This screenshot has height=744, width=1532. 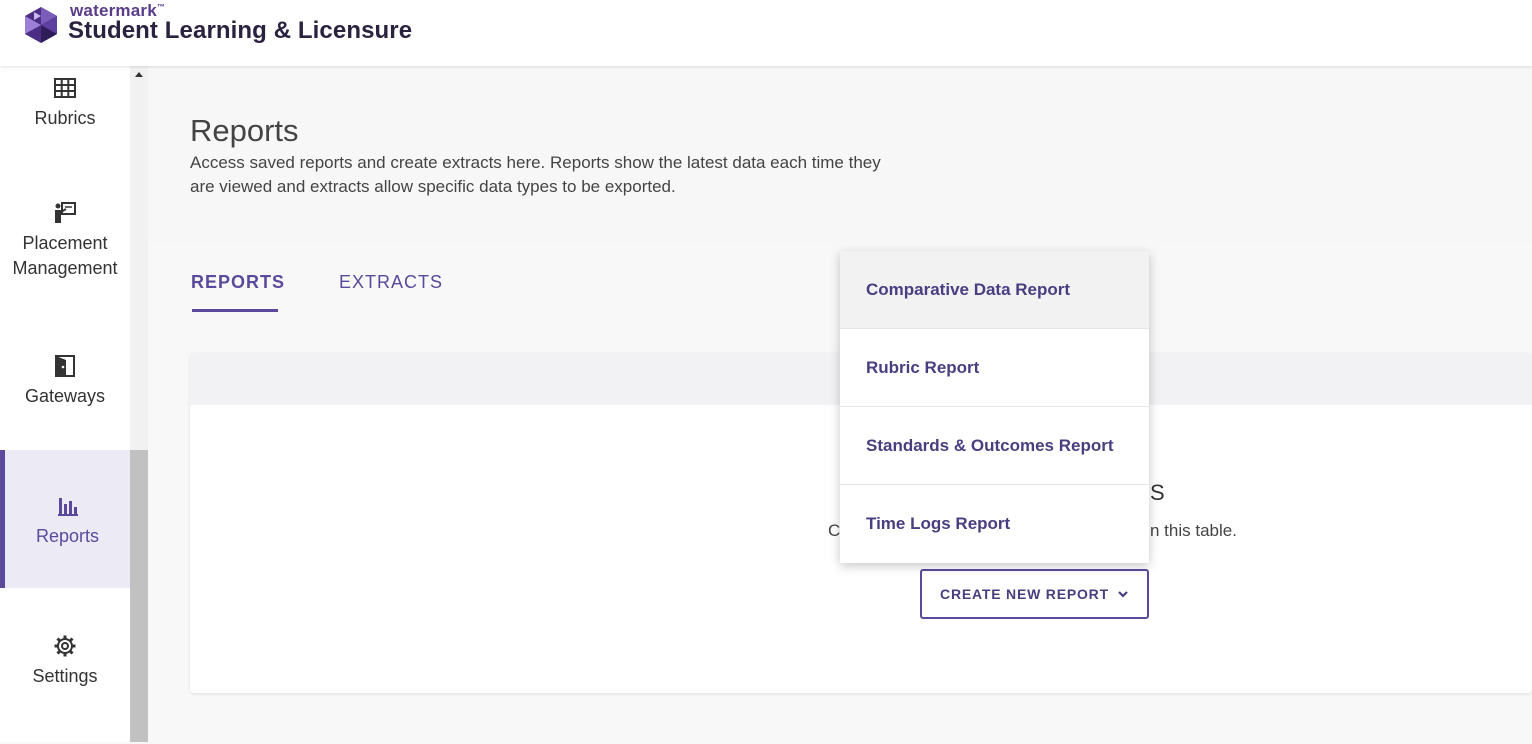 I want to click on sidebar-item-gateways: Gateways, so click(x=65, y=409).